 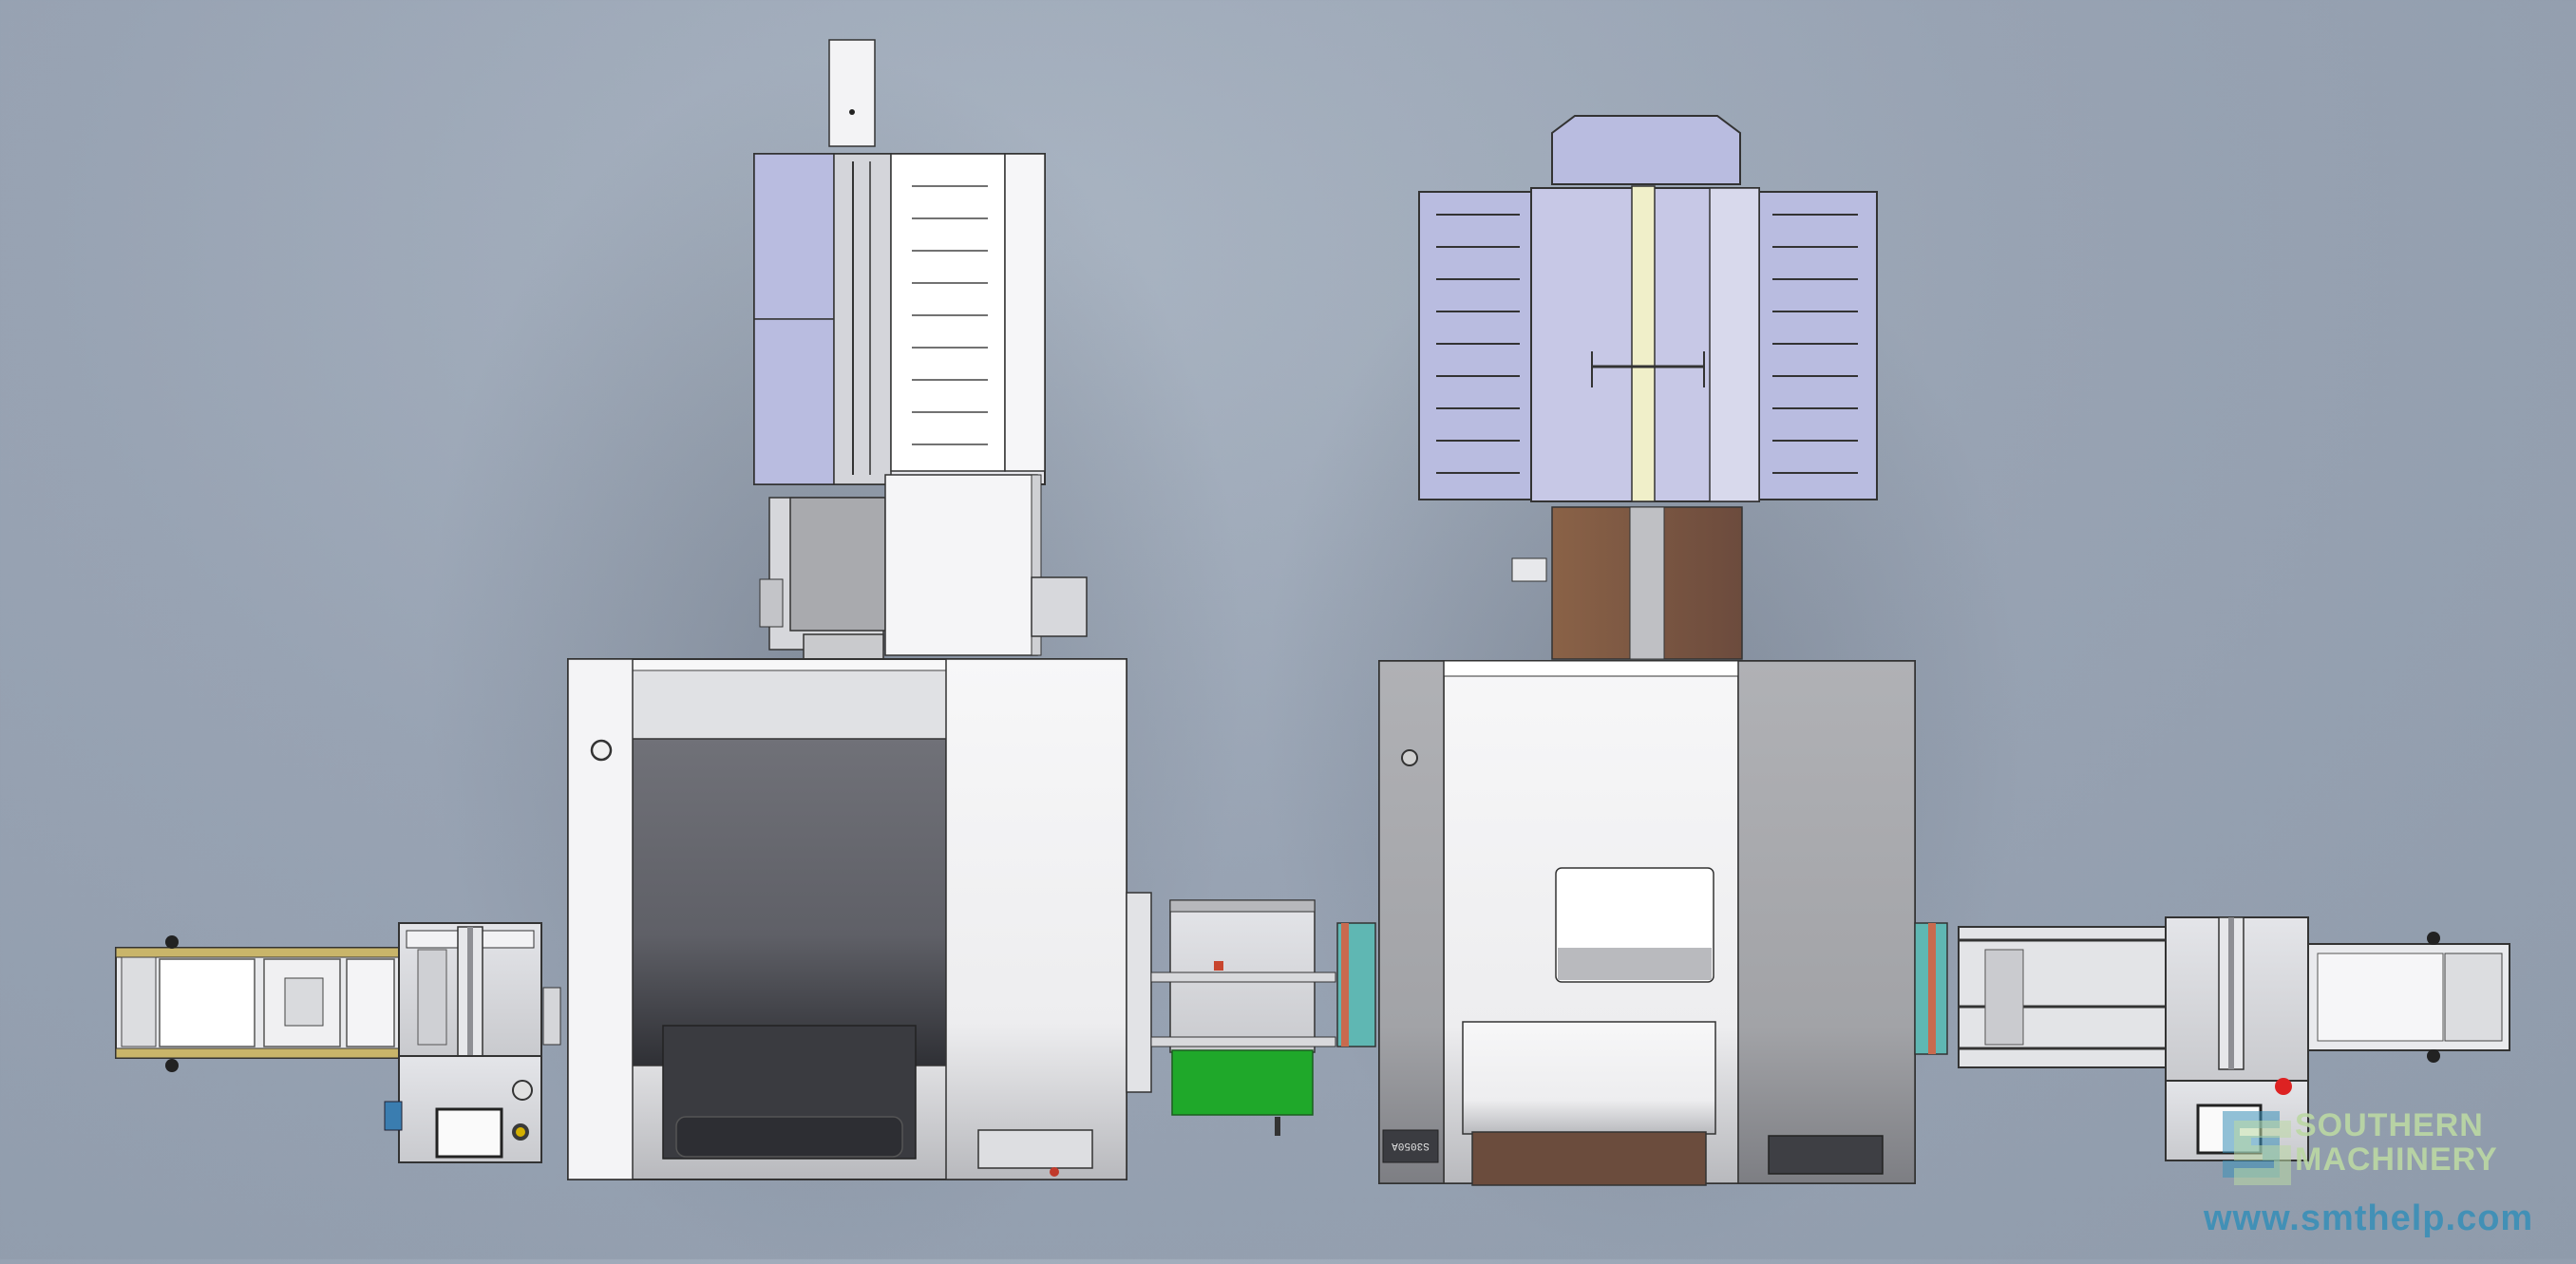 I want to click on green-bin, so click(x=1242, y=1082).